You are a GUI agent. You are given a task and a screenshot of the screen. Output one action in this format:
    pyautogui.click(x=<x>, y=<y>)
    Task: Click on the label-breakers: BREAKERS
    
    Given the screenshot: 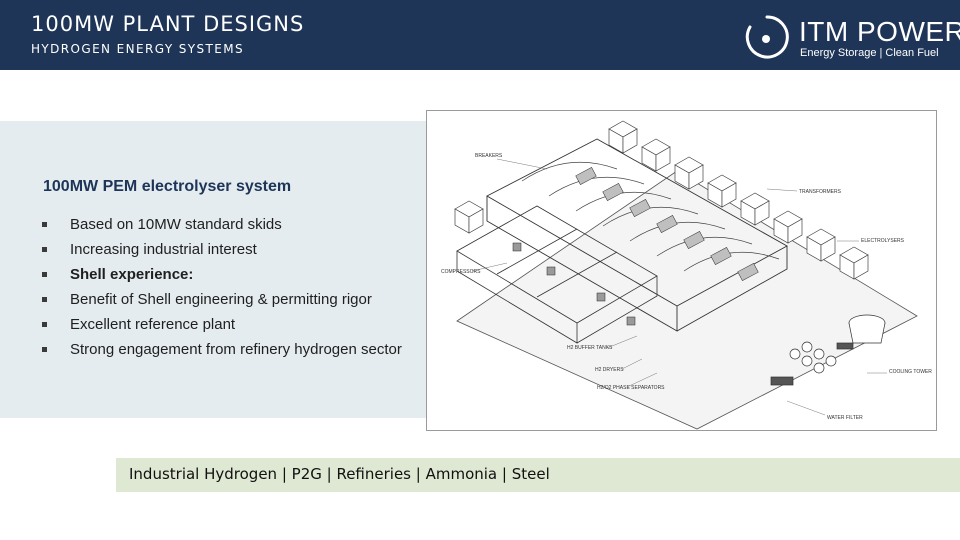 What is the action you would take?
    pyautogui.click(x=489, y=156)
    